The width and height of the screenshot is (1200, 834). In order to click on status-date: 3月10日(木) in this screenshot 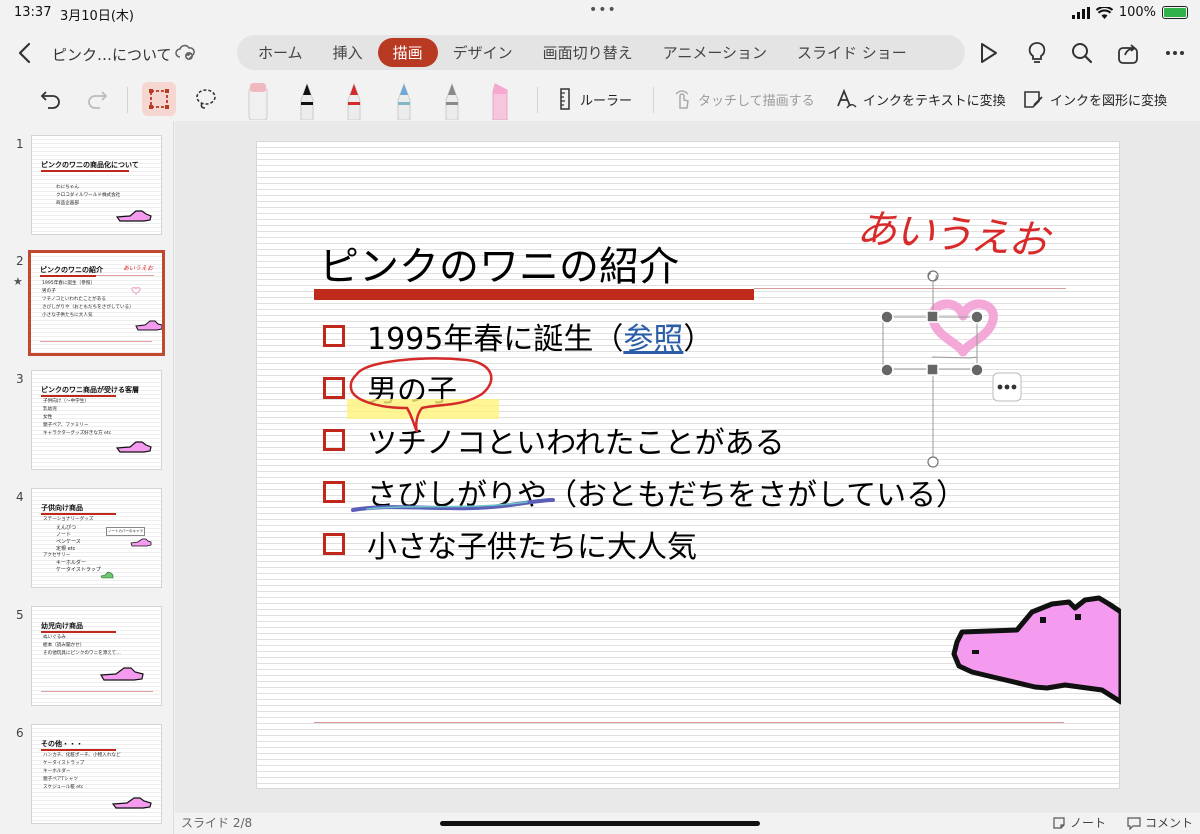, I will do `click(97, 16)`.